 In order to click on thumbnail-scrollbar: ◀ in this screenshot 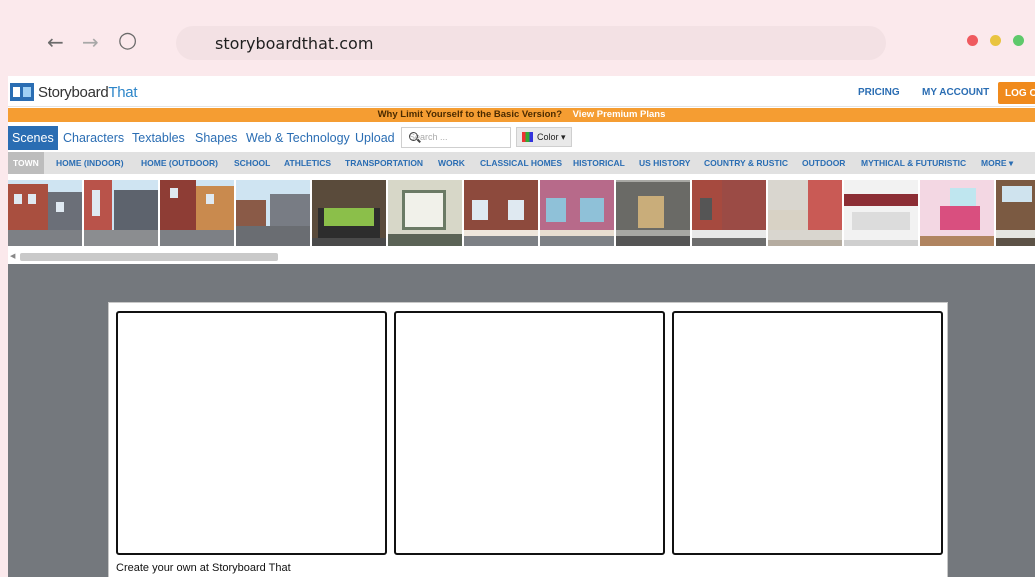, I will do `click(521, 257)`.